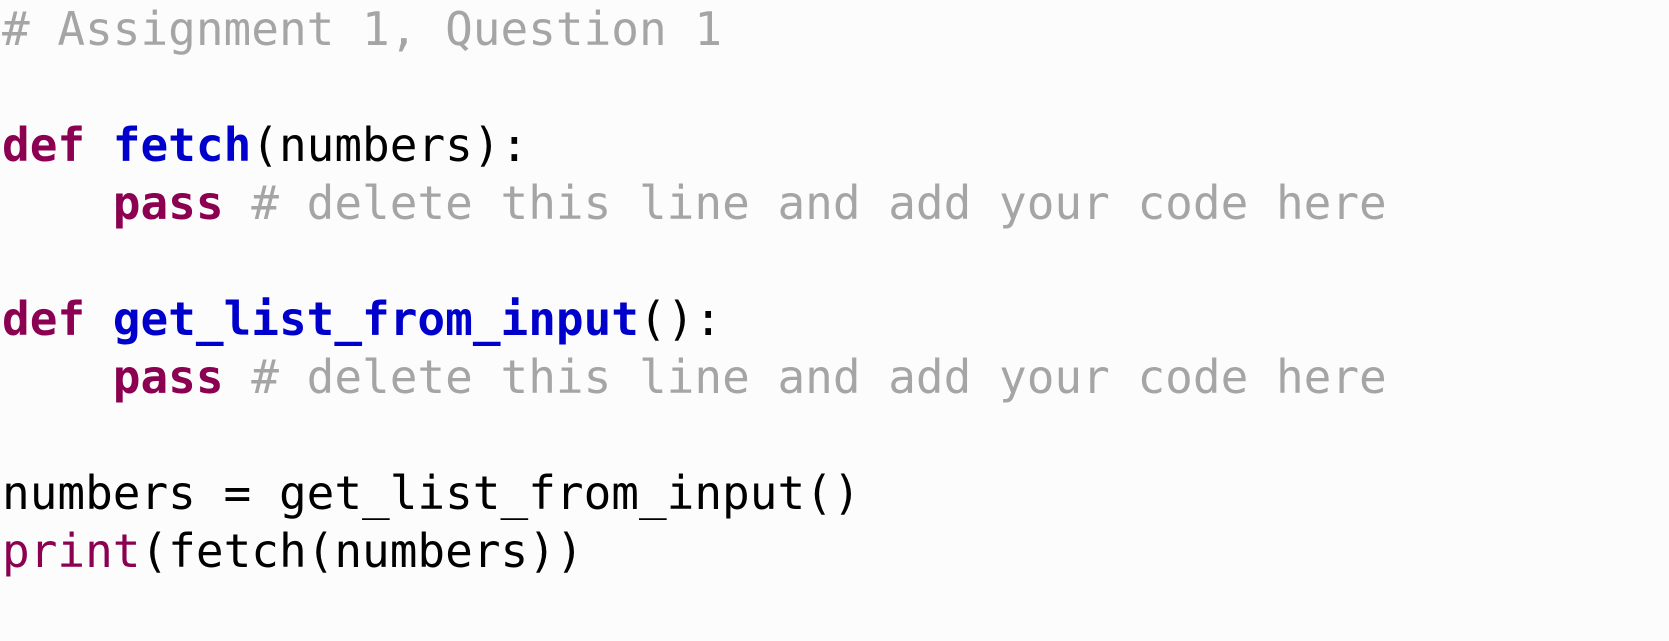 The image size is (1669, 641). Describe the element at coordinates (834, 551) in the screenshot. I see `code-line: print(fetch(numbers))` at that location.